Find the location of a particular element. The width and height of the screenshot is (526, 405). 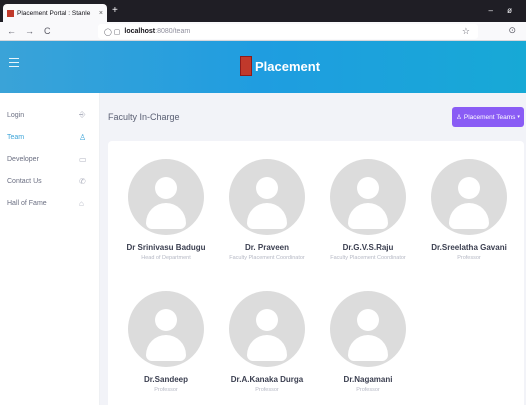

member-name: Dr. Praveen is located at coordinates (267, 247).